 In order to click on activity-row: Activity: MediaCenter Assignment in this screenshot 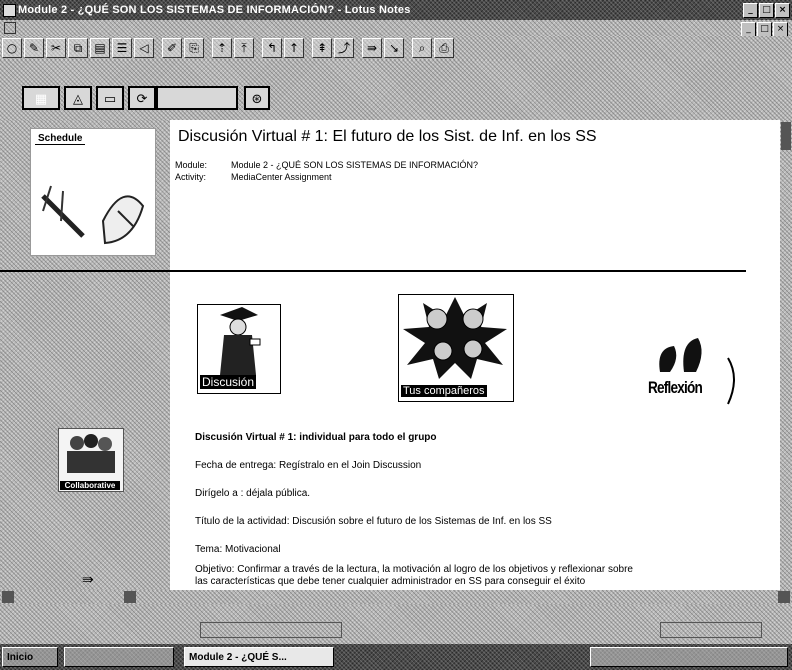, I will do `click(253, 177)`.